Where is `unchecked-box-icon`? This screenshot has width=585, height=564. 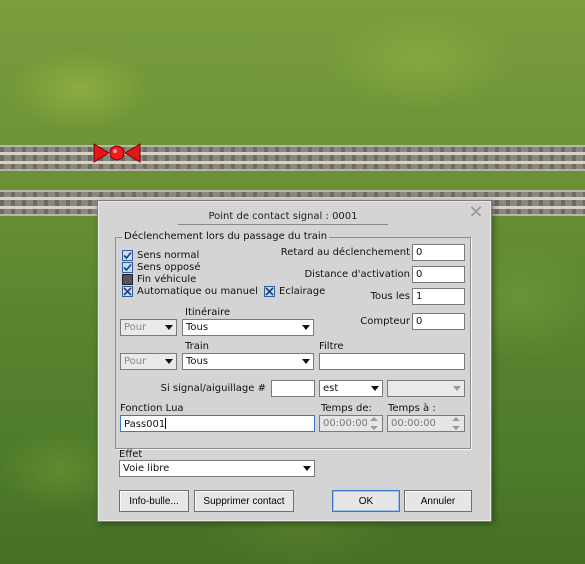 unchecked-box-icon is located at coordinates (127, 279).